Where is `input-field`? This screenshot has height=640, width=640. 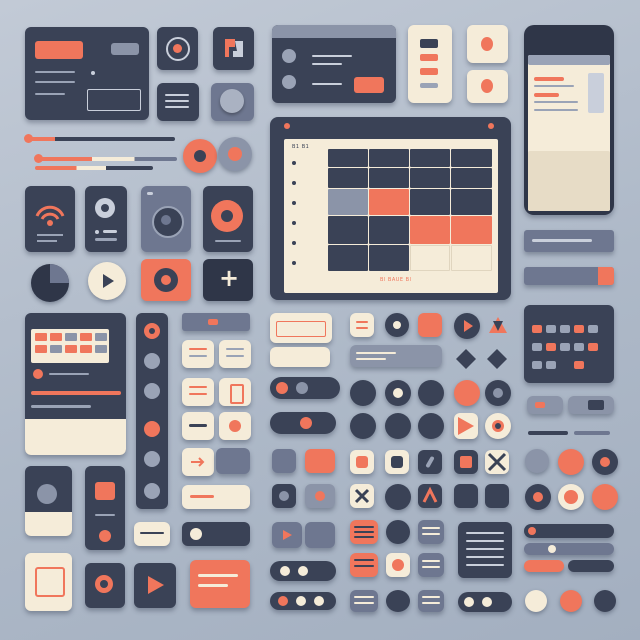
input-field is located at coordinates (114, 100).